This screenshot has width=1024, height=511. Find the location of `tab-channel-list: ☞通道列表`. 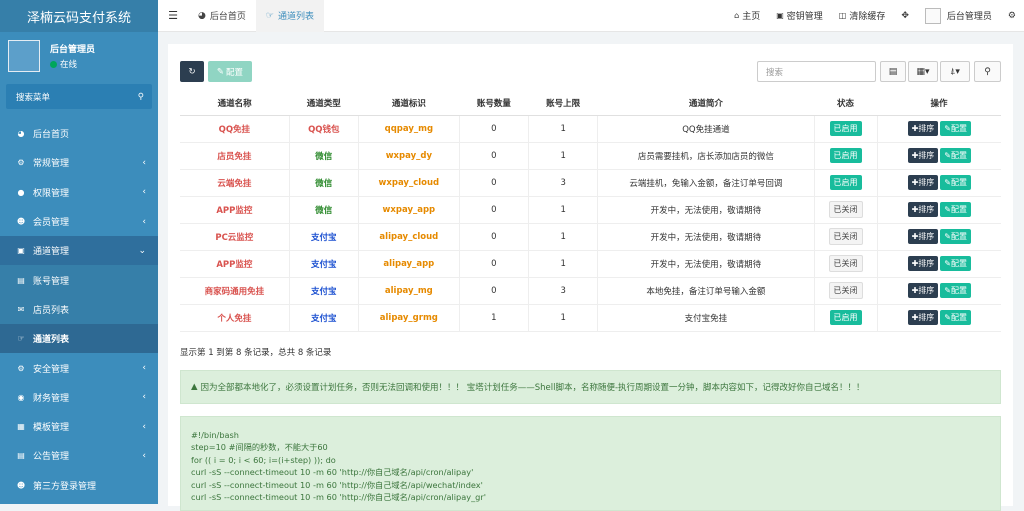

tab-channel-list: ☞通道列表 is located at coordinates (290, 16).